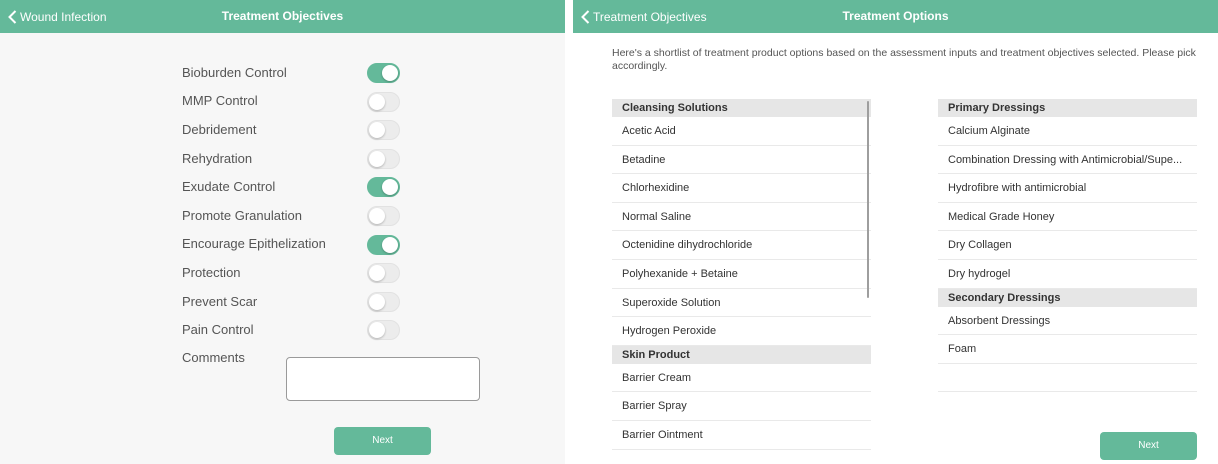 The width and height of the screenshot is (1218, 464). I want to click on list-scrollbar, so click(868, 199).